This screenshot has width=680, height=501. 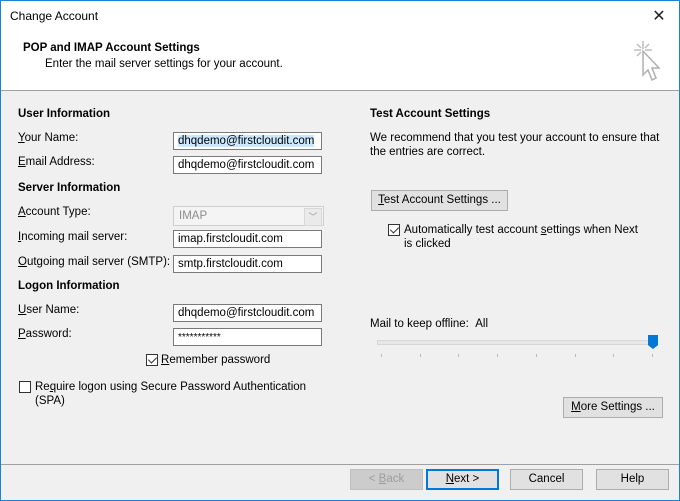 What do you see at coordinates (429, 324) in the screenshot?
I see `mail-offline-label: Mail to keep offline: All` at bounding box center [429, 324].